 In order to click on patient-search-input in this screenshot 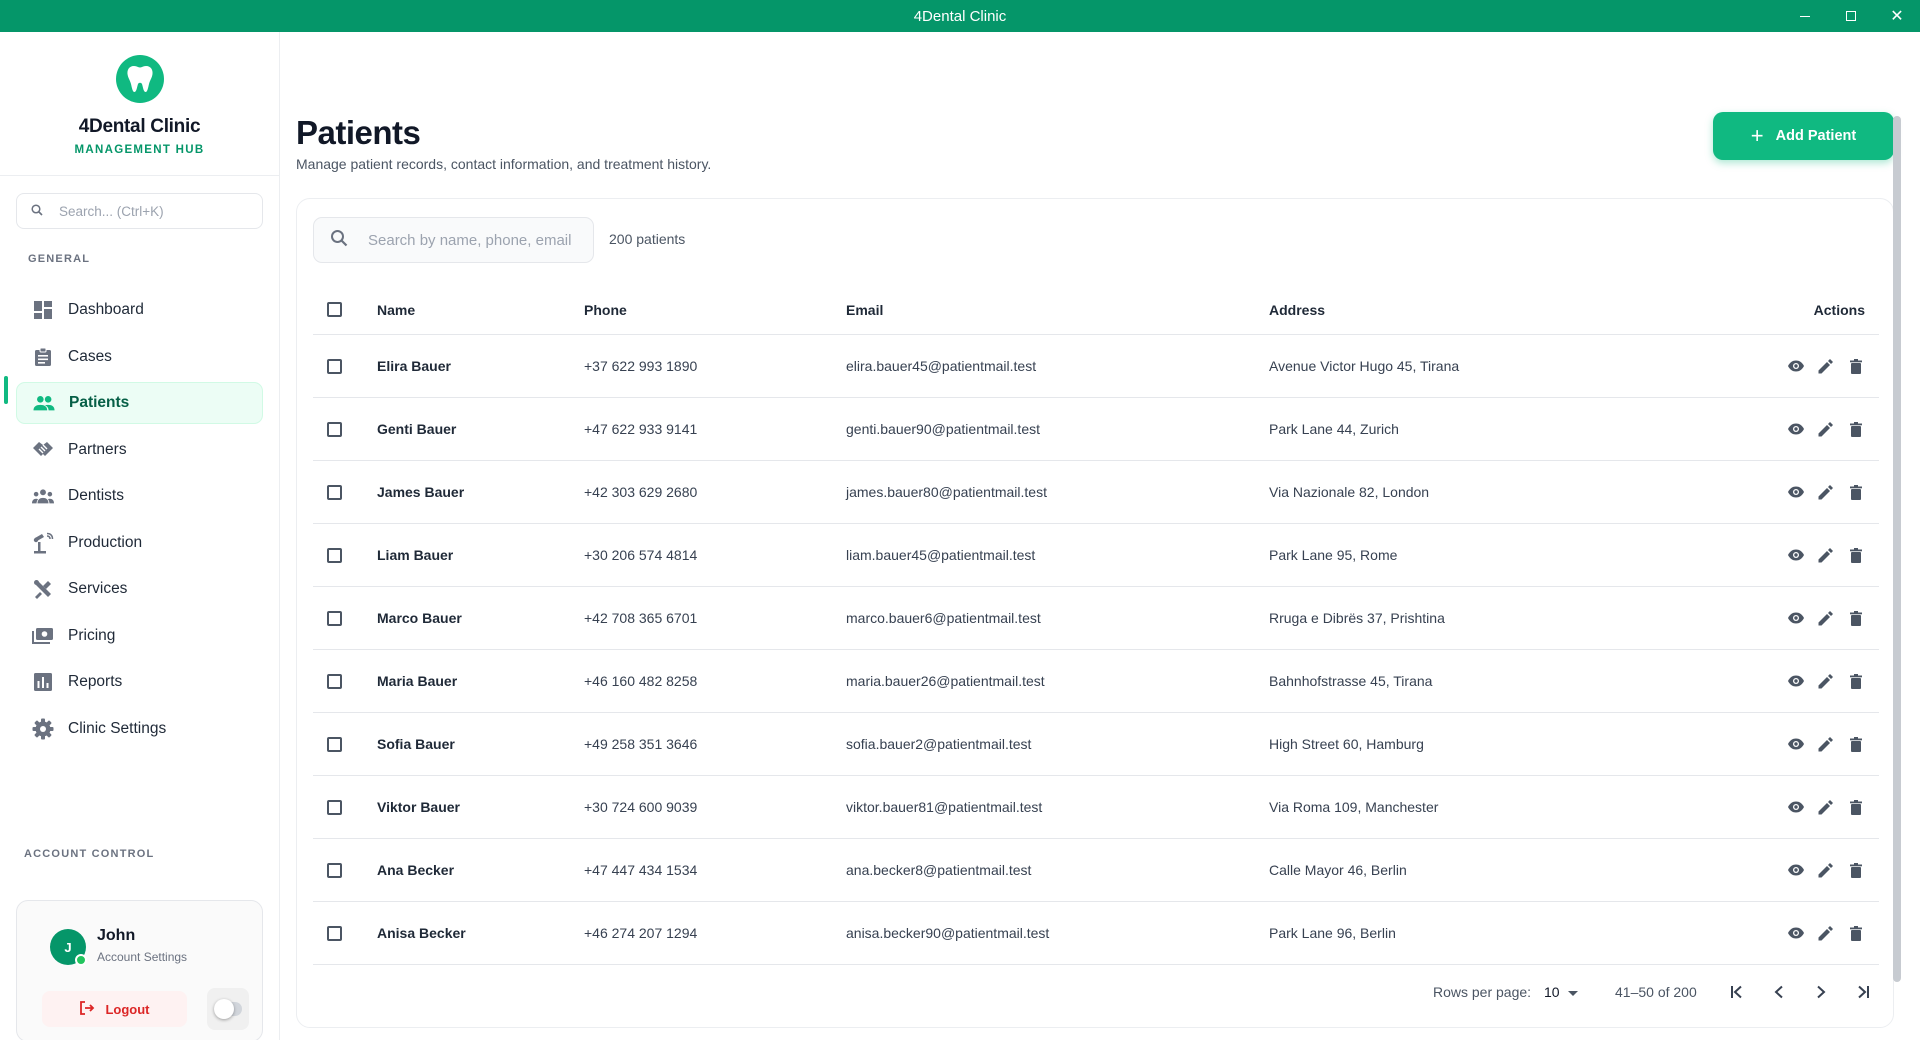, I will do `click(473, 240)`.